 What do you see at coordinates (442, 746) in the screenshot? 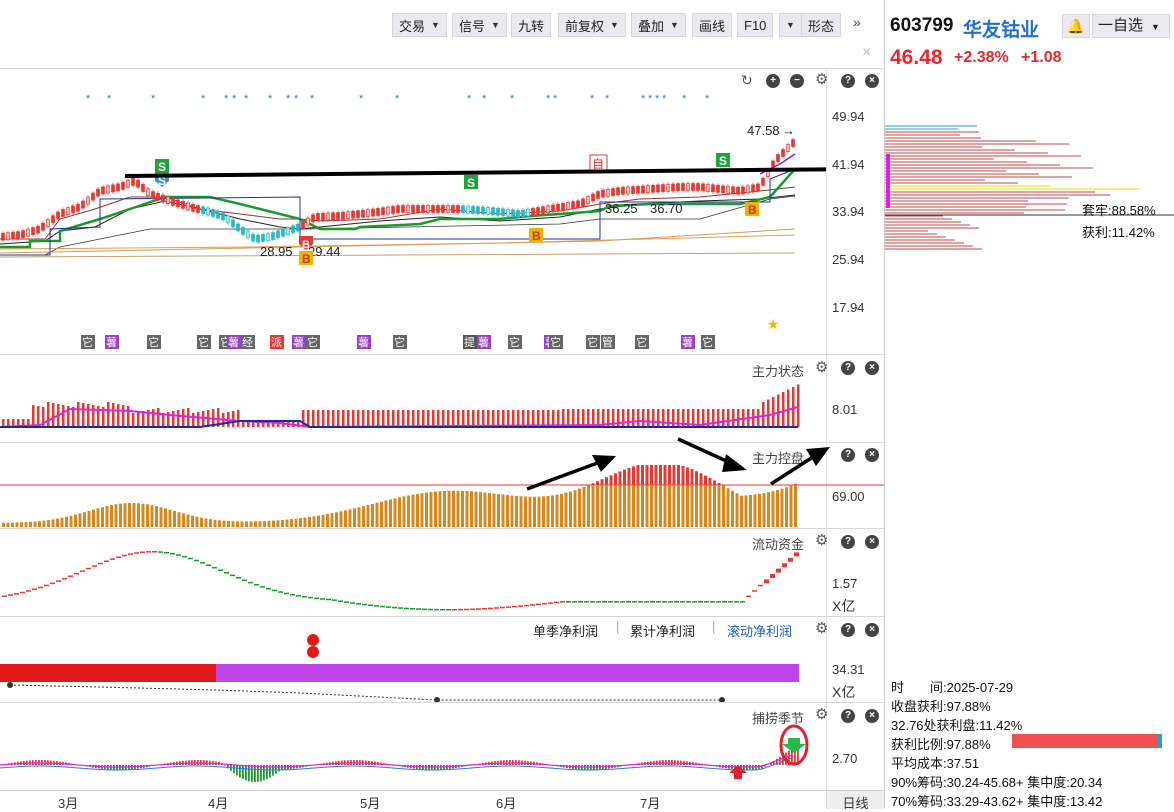
I see `fishing-season-panel: 捕捞季节 ⚙ ? × 2.70` at bounding box center [442, 746].